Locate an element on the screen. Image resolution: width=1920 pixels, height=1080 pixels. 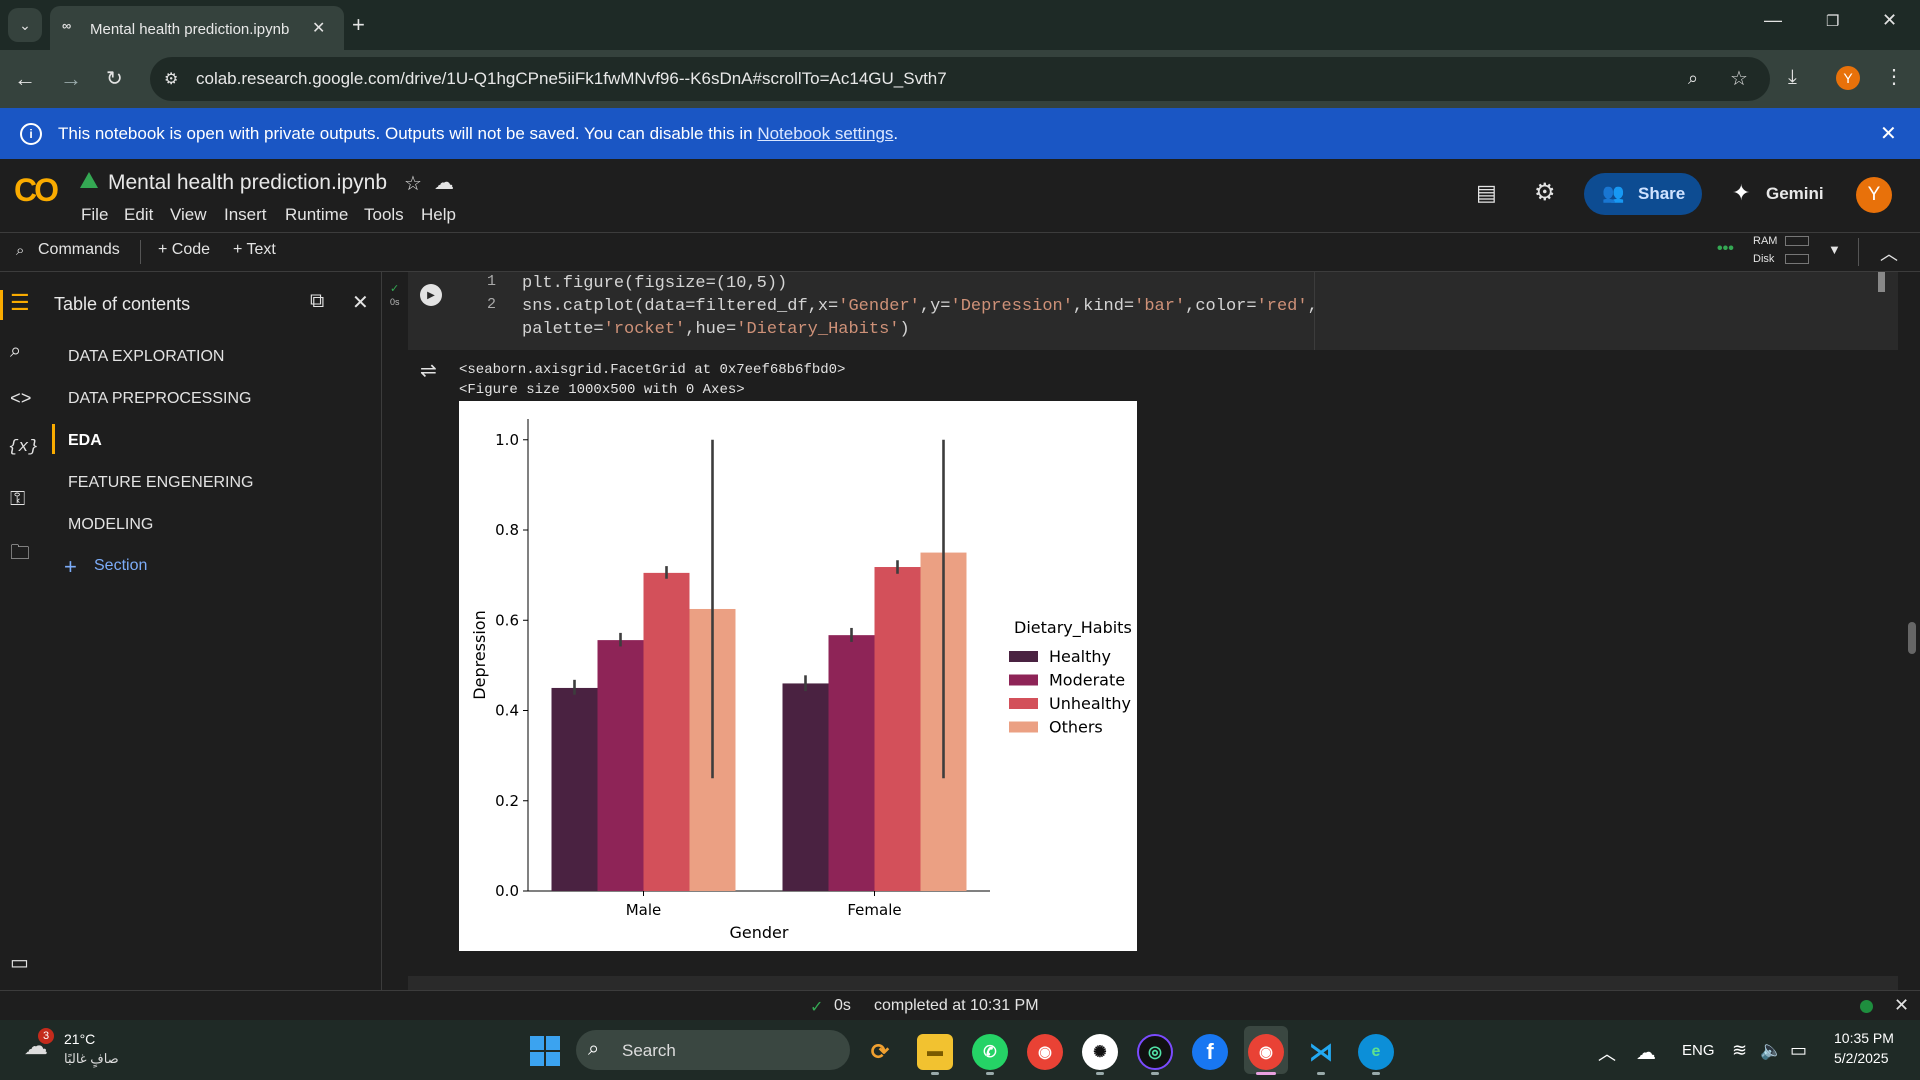
legend-swatch is located at coordinates (1023, 703).